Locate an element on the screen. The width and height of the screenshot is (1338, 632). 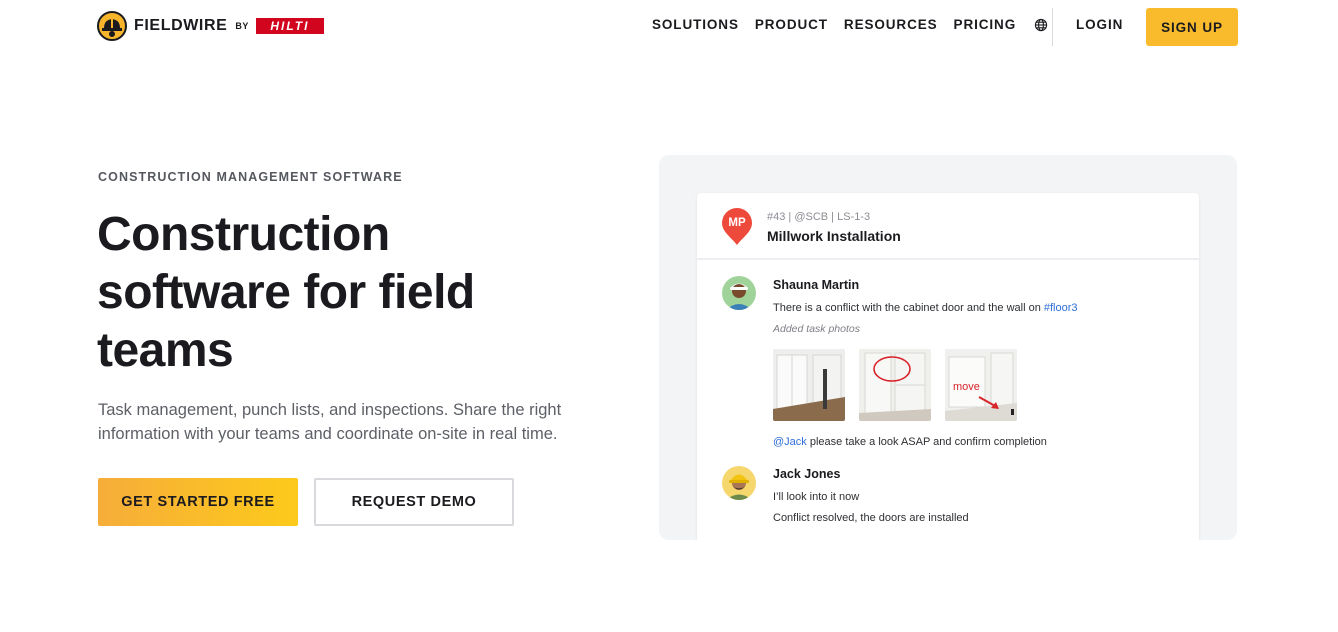
pin-initials: MP is located at coordinates (737, 223).